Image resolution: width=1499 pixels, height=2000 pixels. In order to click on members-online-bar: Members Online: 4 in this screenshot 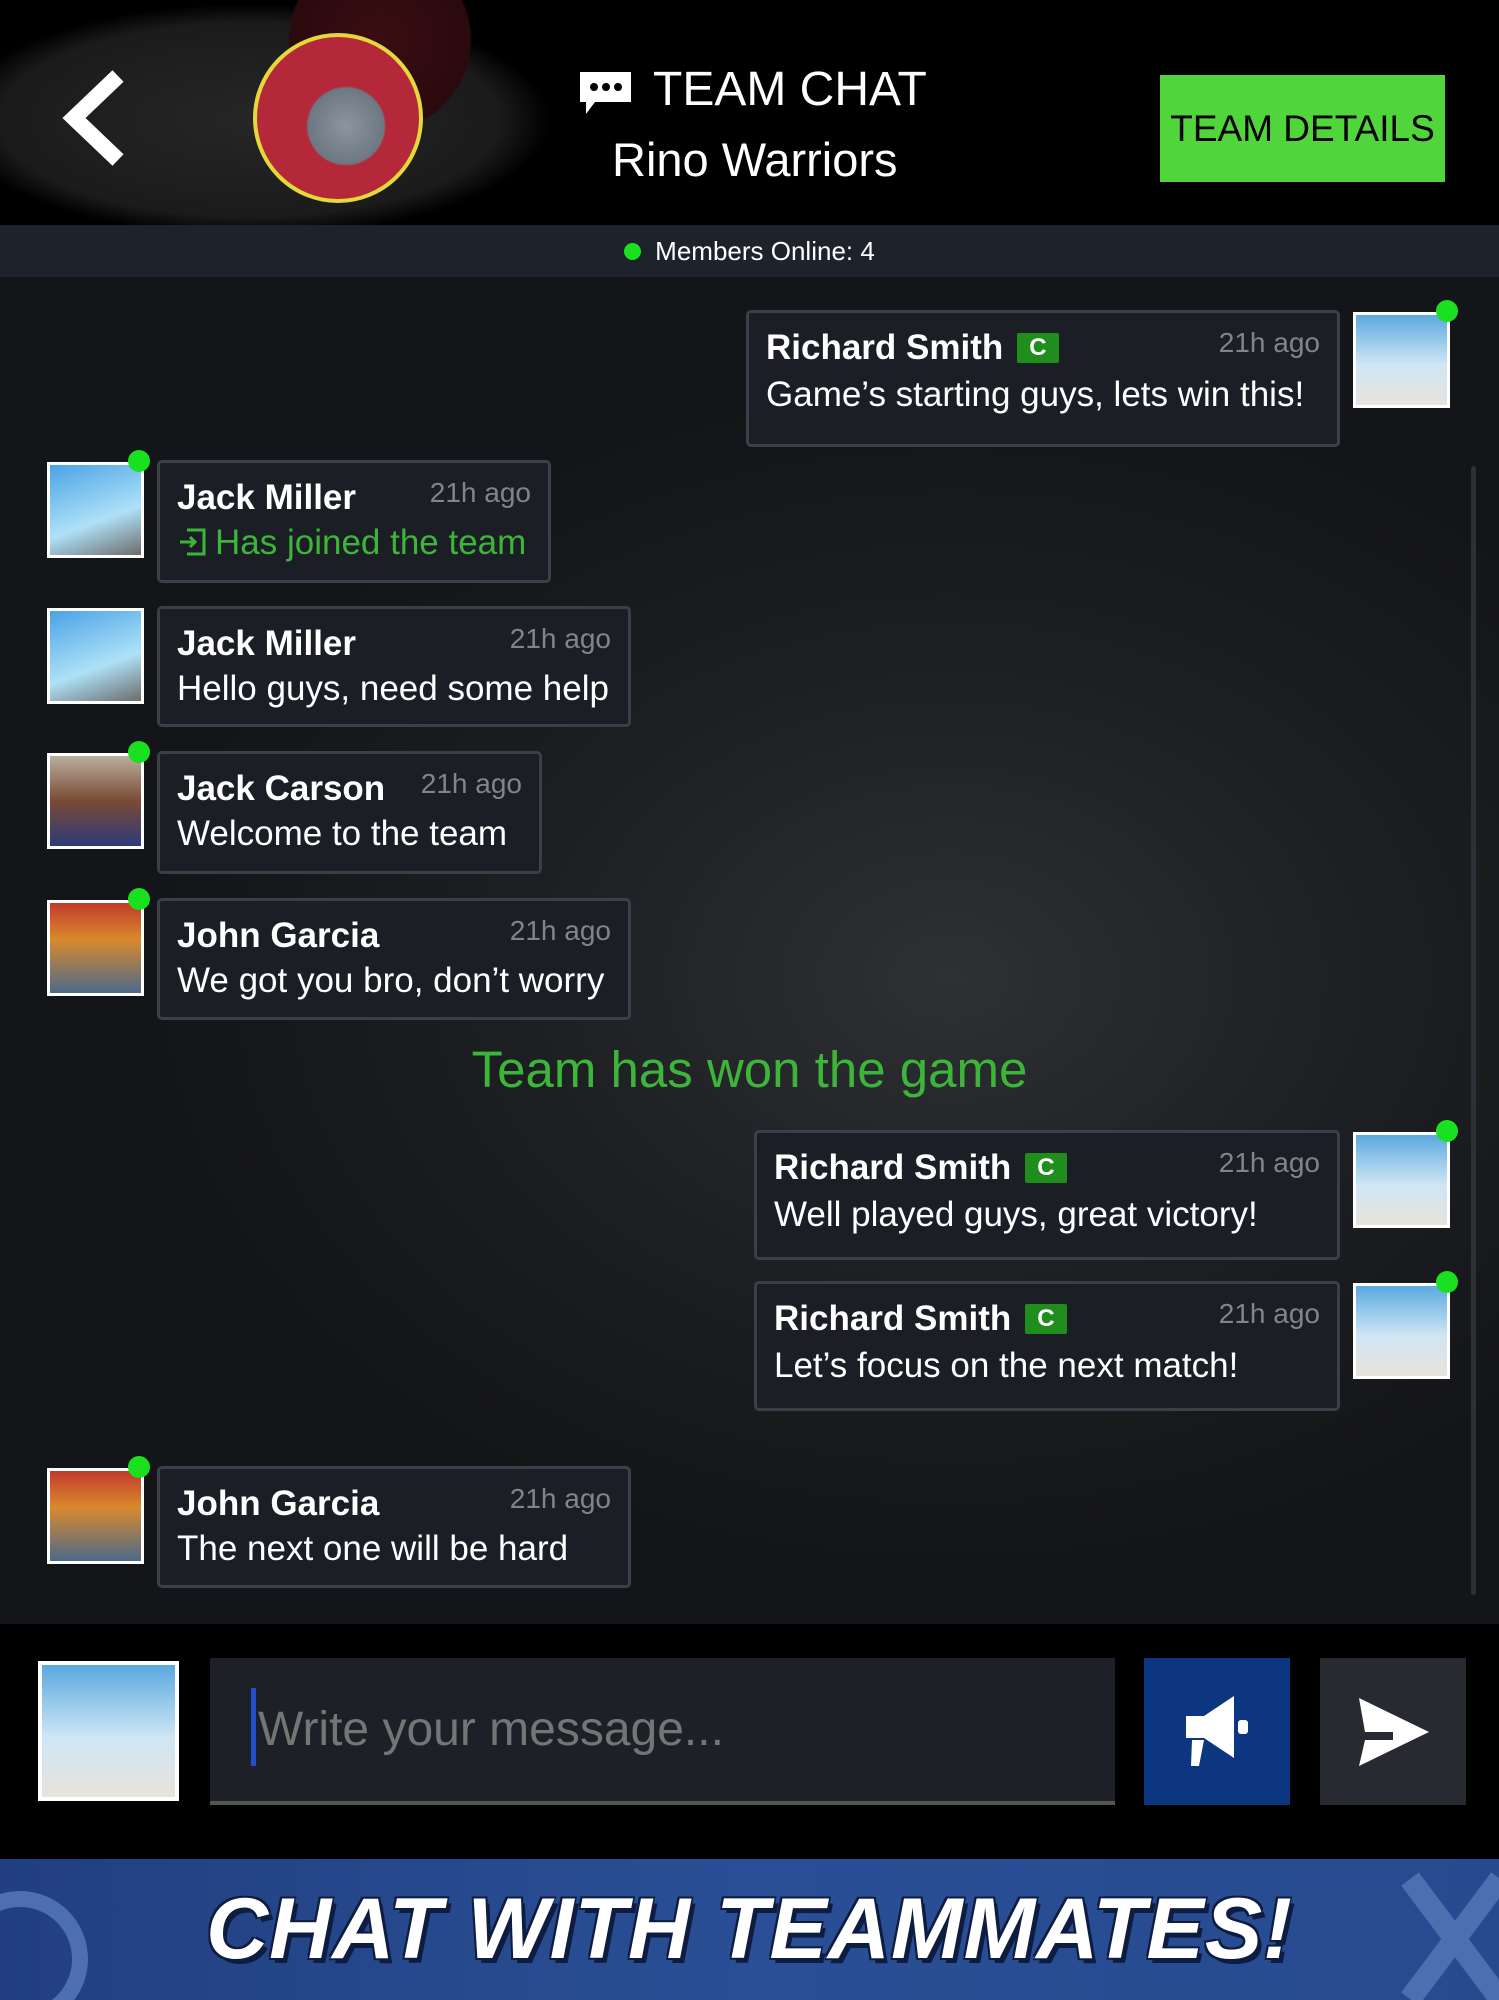, I will do `click(749, 251)`.